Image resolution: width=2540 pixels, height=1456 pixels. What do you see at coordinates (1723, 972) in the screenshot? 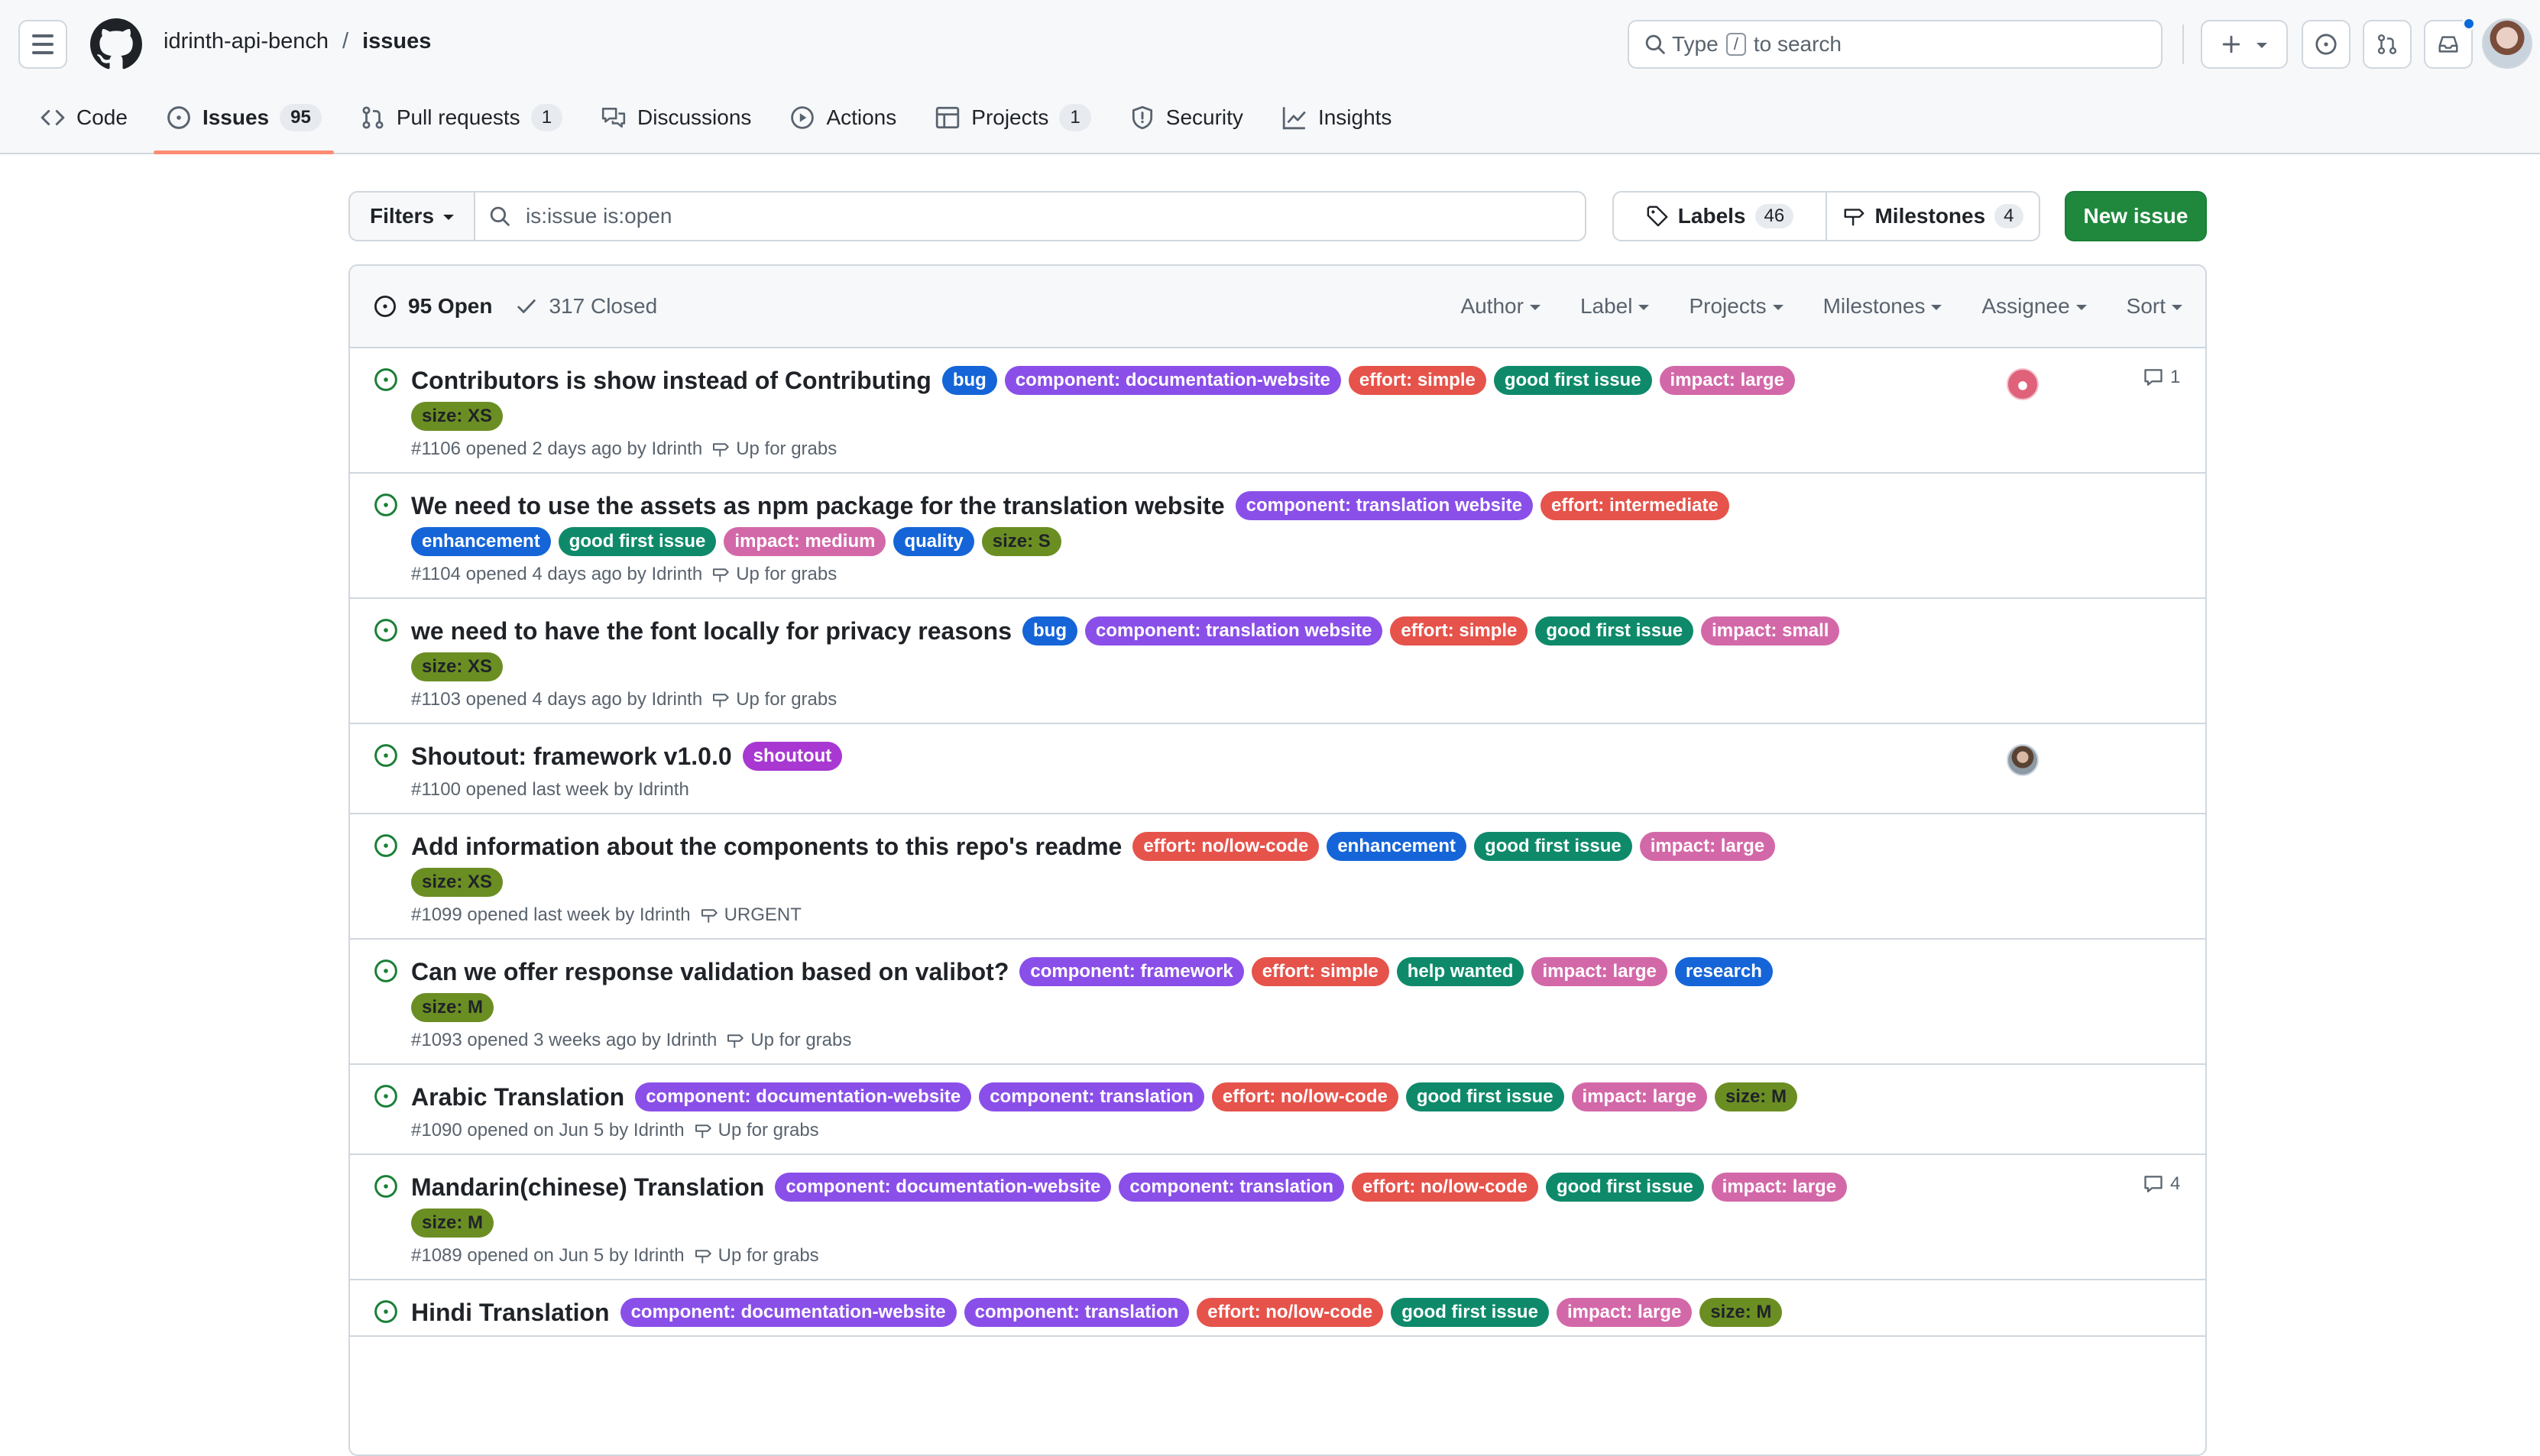
I see `issue-label: research` at bounding box center [1723, 972].